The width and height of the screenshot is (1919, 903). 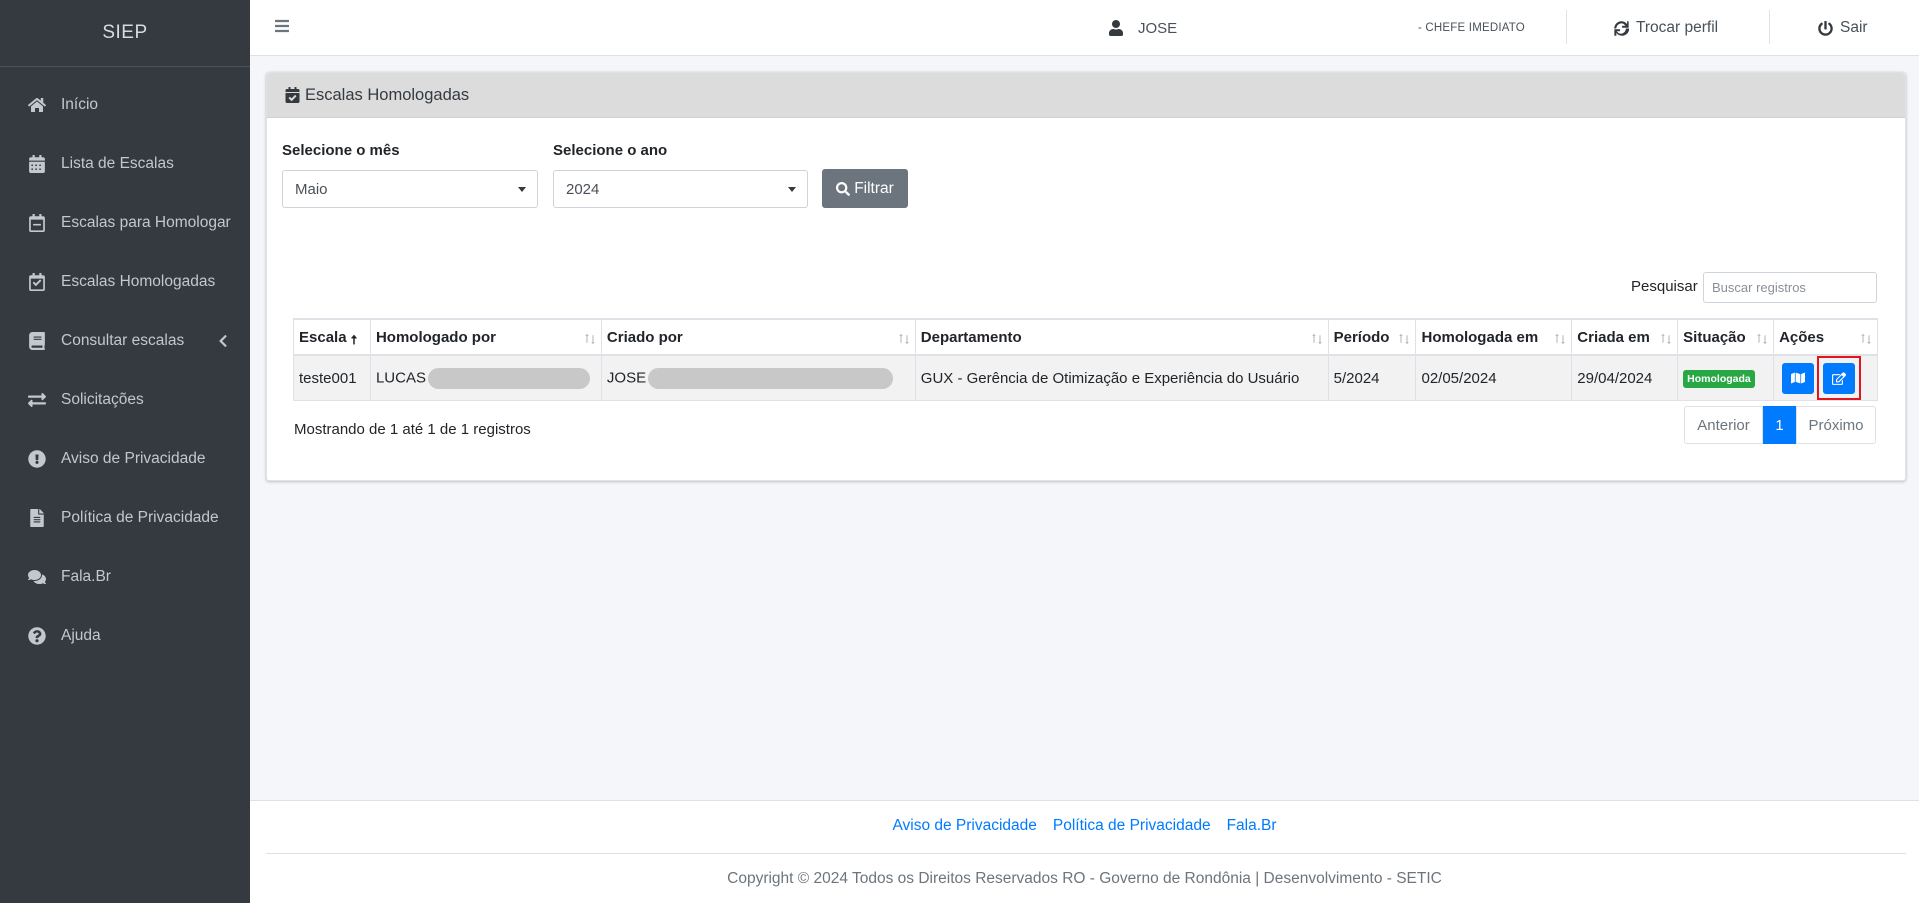 What do you see at coordinates (758, 337) in the screenshot?
I see `col-criado-por: Criado por` at bounding box center [758, 337].